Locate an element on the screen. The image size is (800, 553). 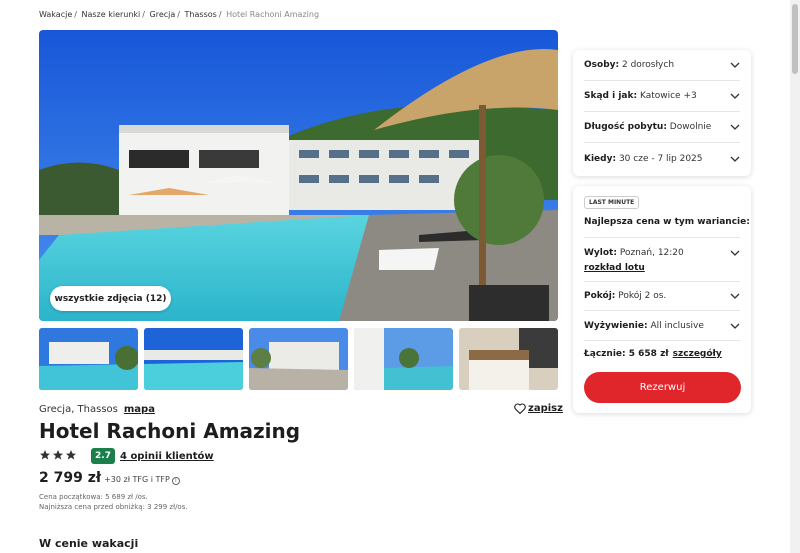
hotel-stars is located at coordinates (58, 455).